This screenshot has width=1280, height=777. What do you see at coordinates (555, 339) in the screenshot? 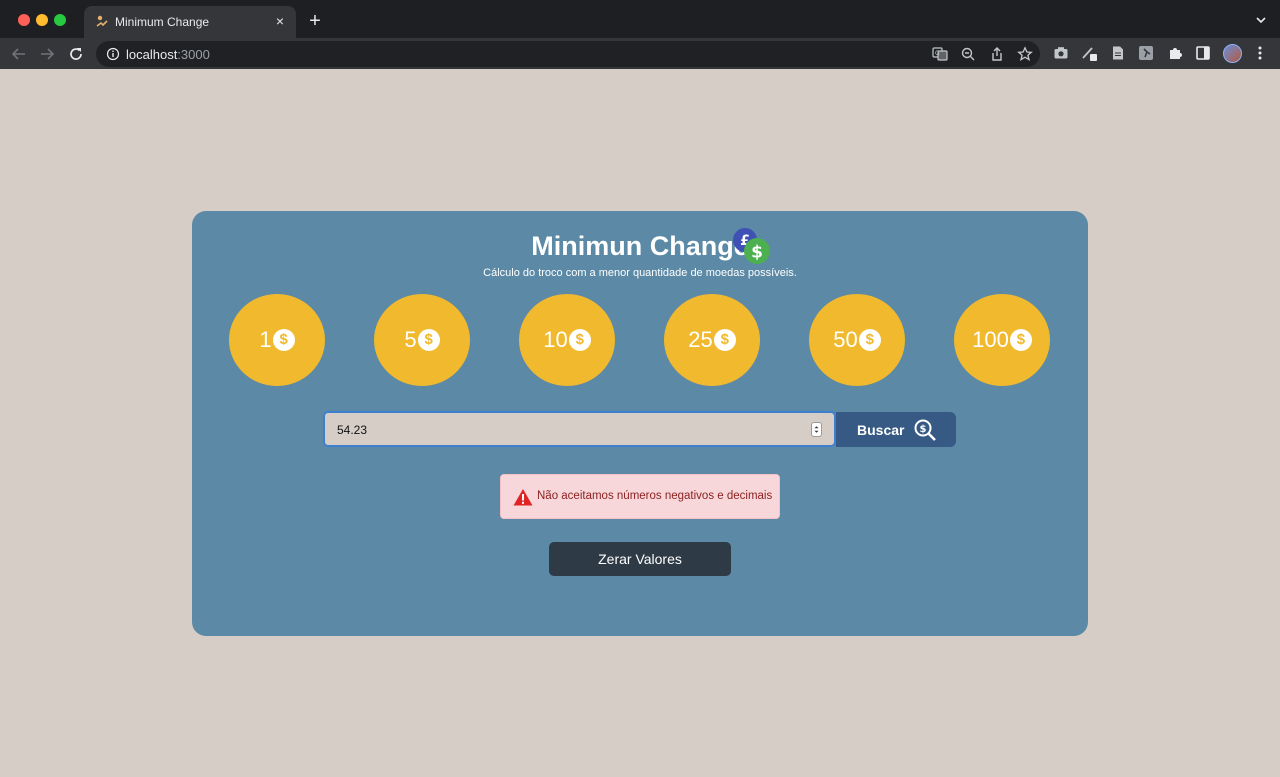
I see `coin-value: 10` at bounding box center [555, 339].